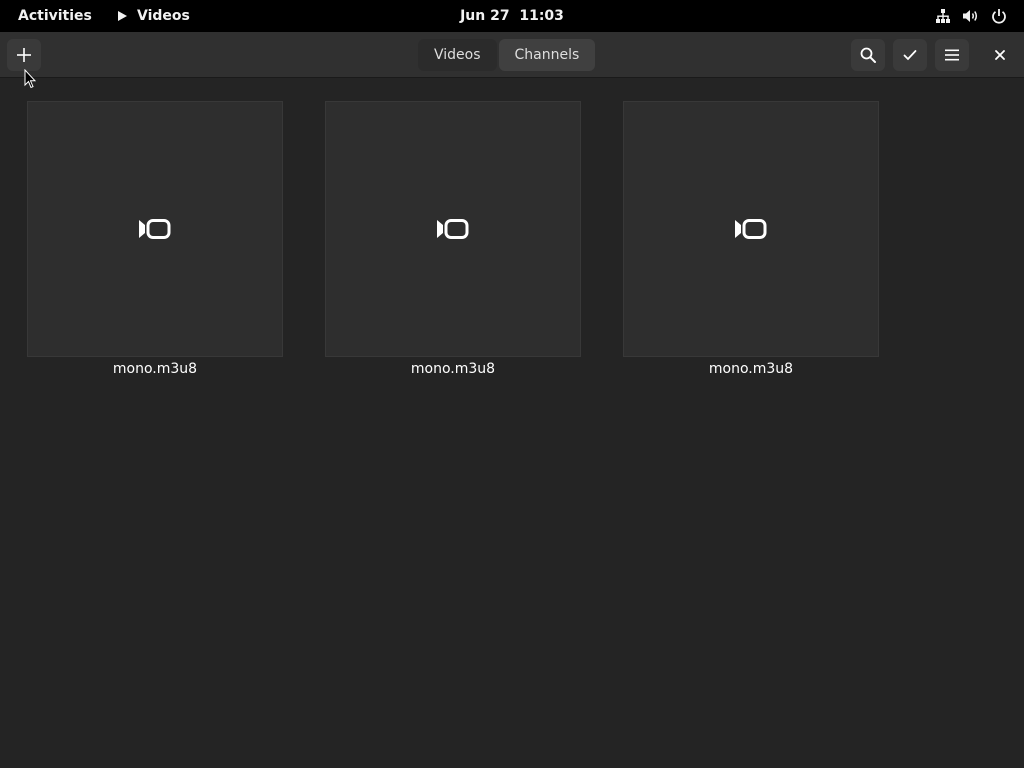 The image size is (1024, 768). I want to click on select-button, so click(910, 55).